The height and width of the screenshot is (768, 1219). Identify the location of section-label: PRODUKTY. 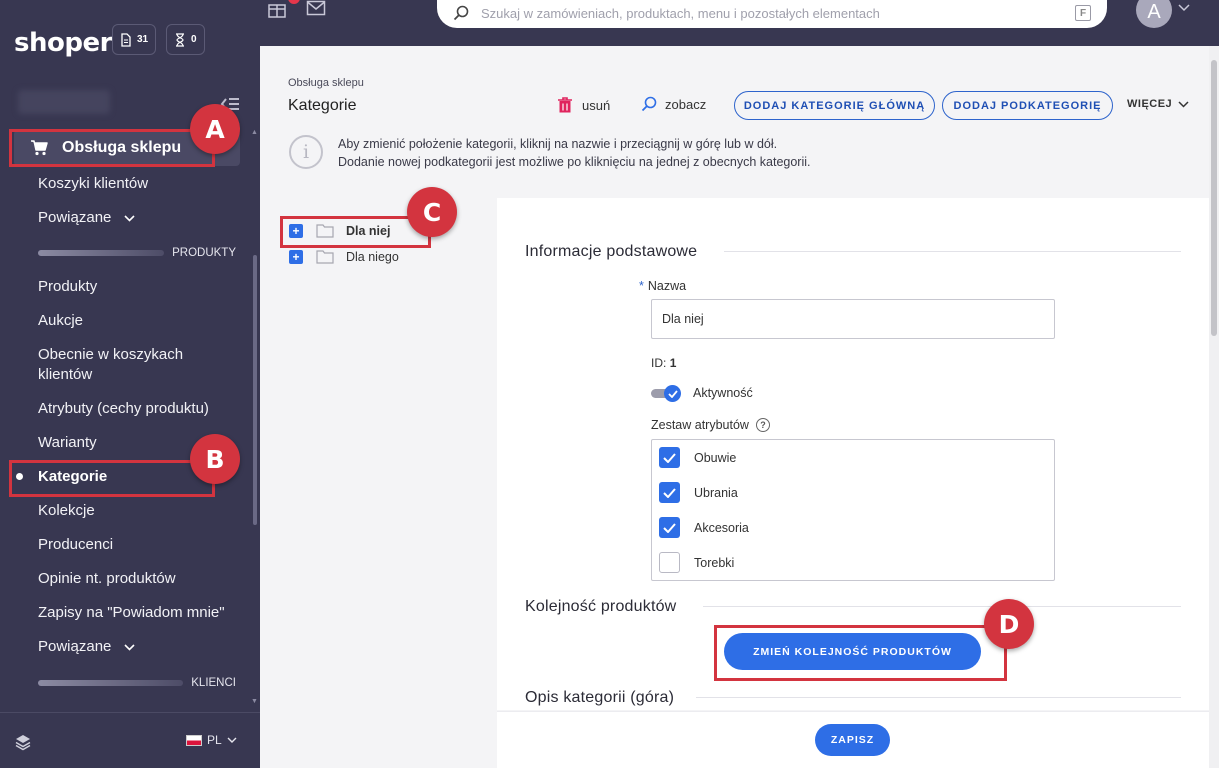
(204, 253).